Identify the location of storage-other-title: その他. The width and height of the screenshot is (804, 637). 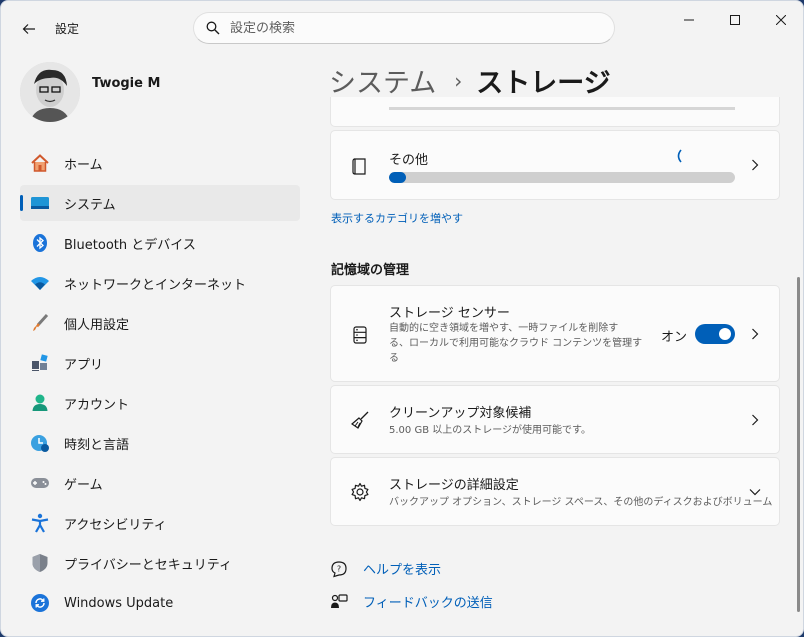
(409, 160).